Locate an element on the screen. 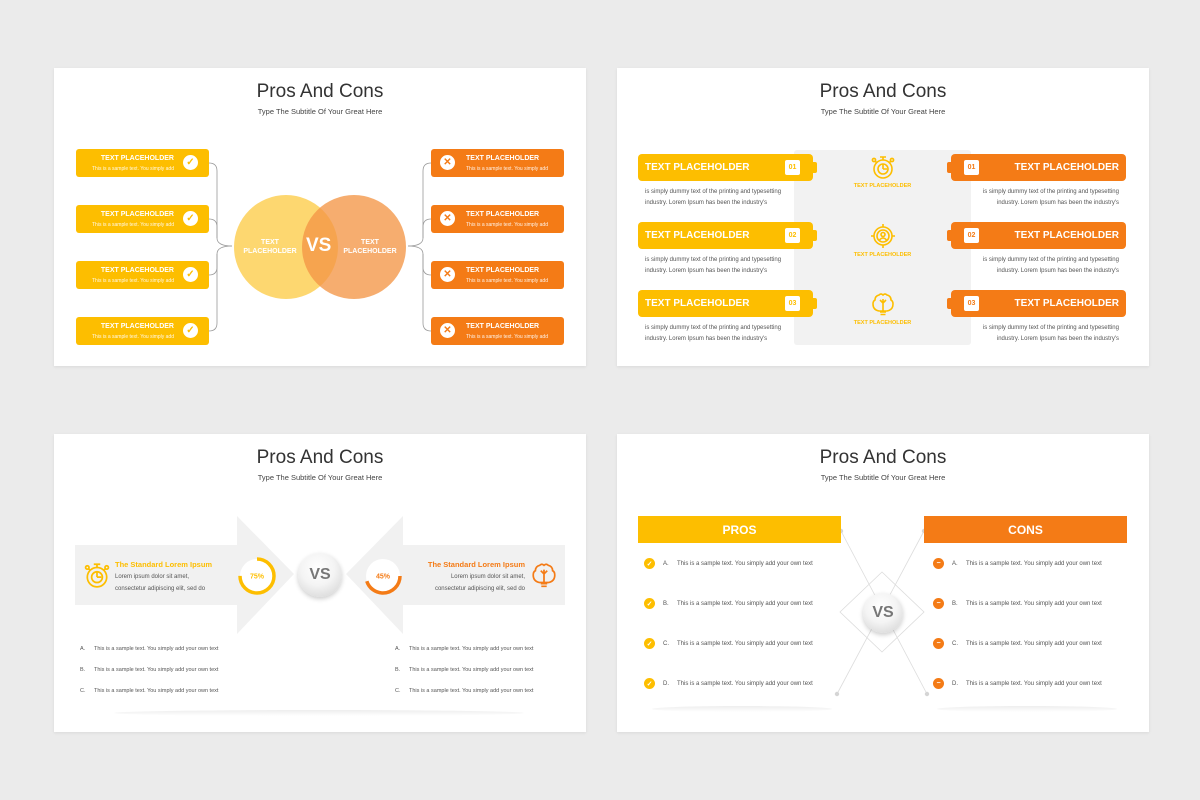 This screenshot has height=800, width=1200. pros-header: PROS is located at coordinates (739, 529).